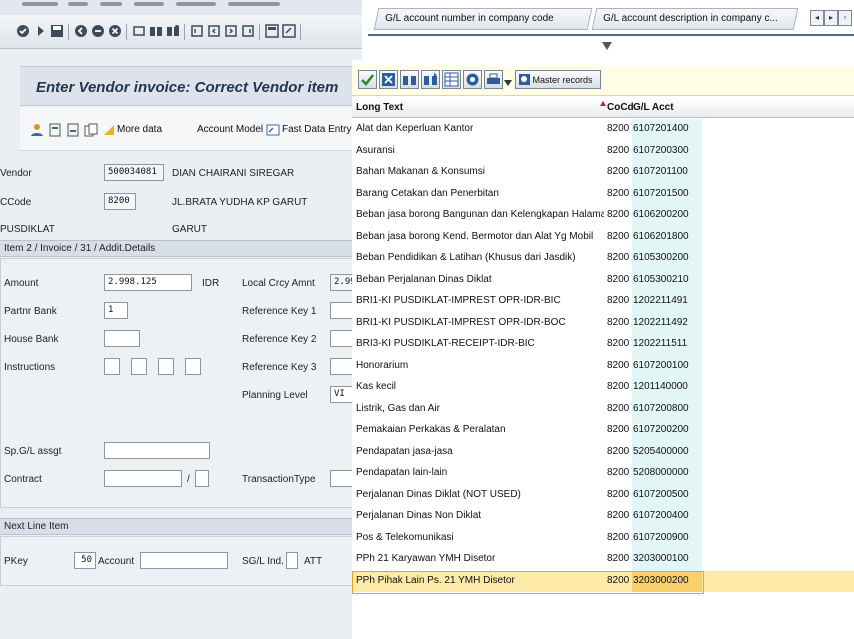 The height and width of the screenshot is (639, 854). I want to click on table-row: Pendapatan jasa-jasa 8200 5205400000, so click(603, 452).